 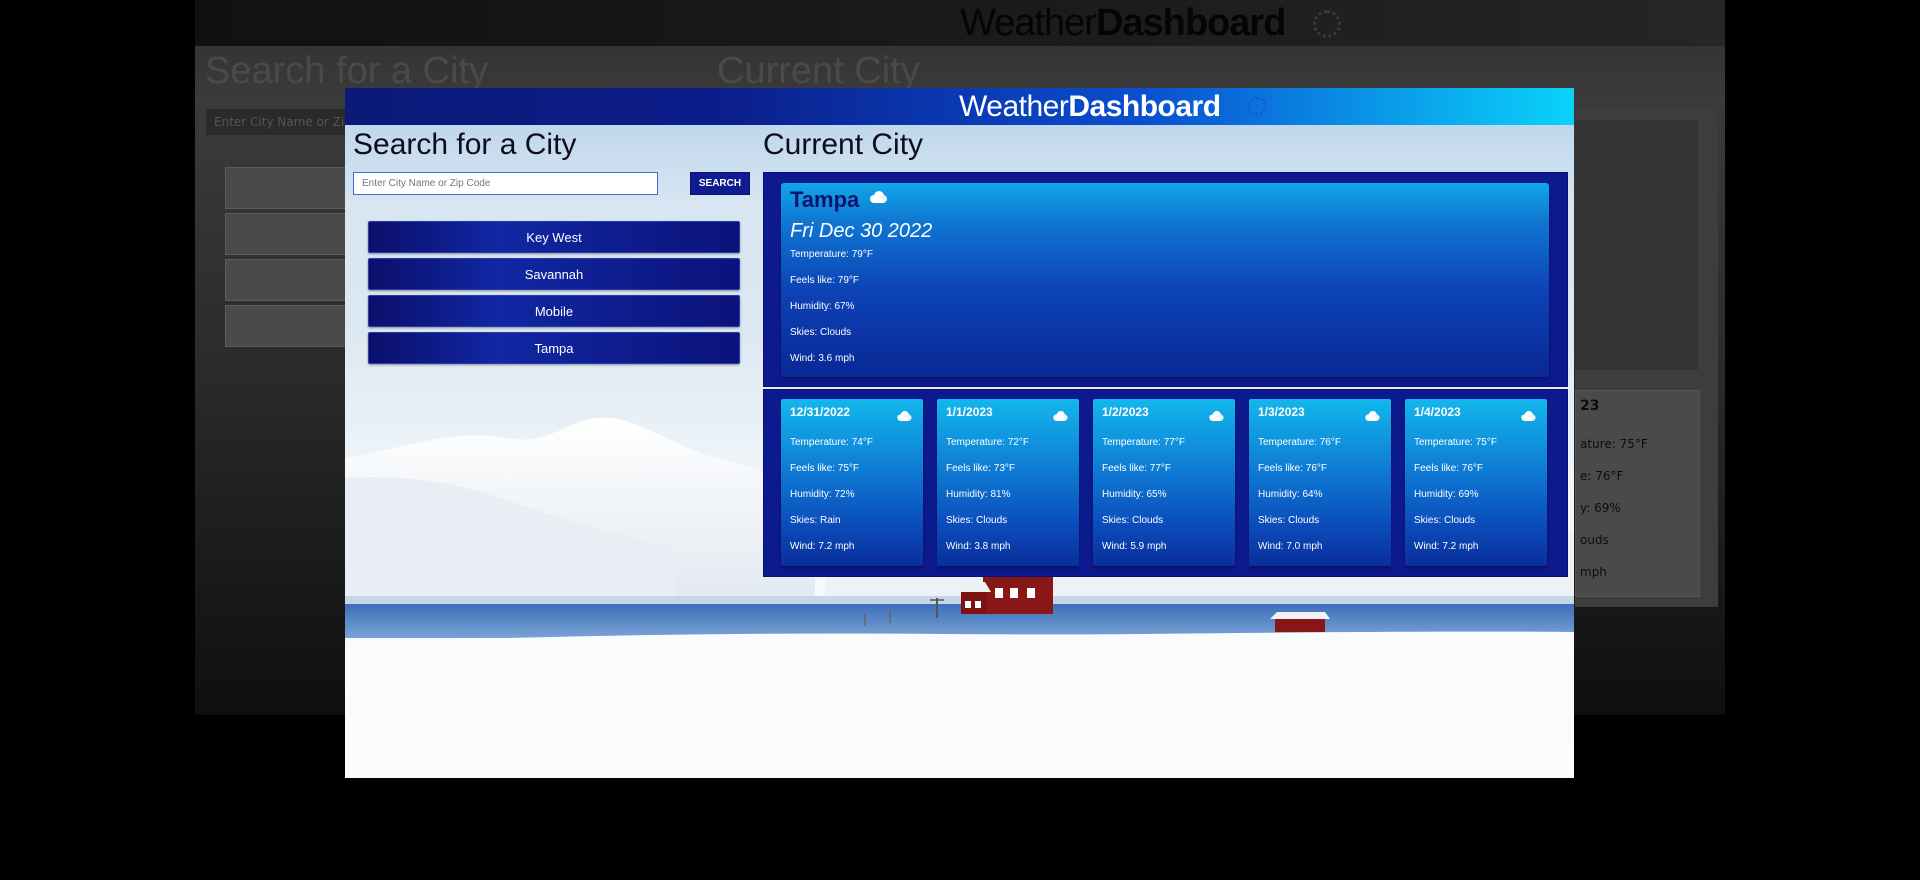 I want to click on forecast-feels-like: Feels like: 73°F, so click(x=981, y=468).